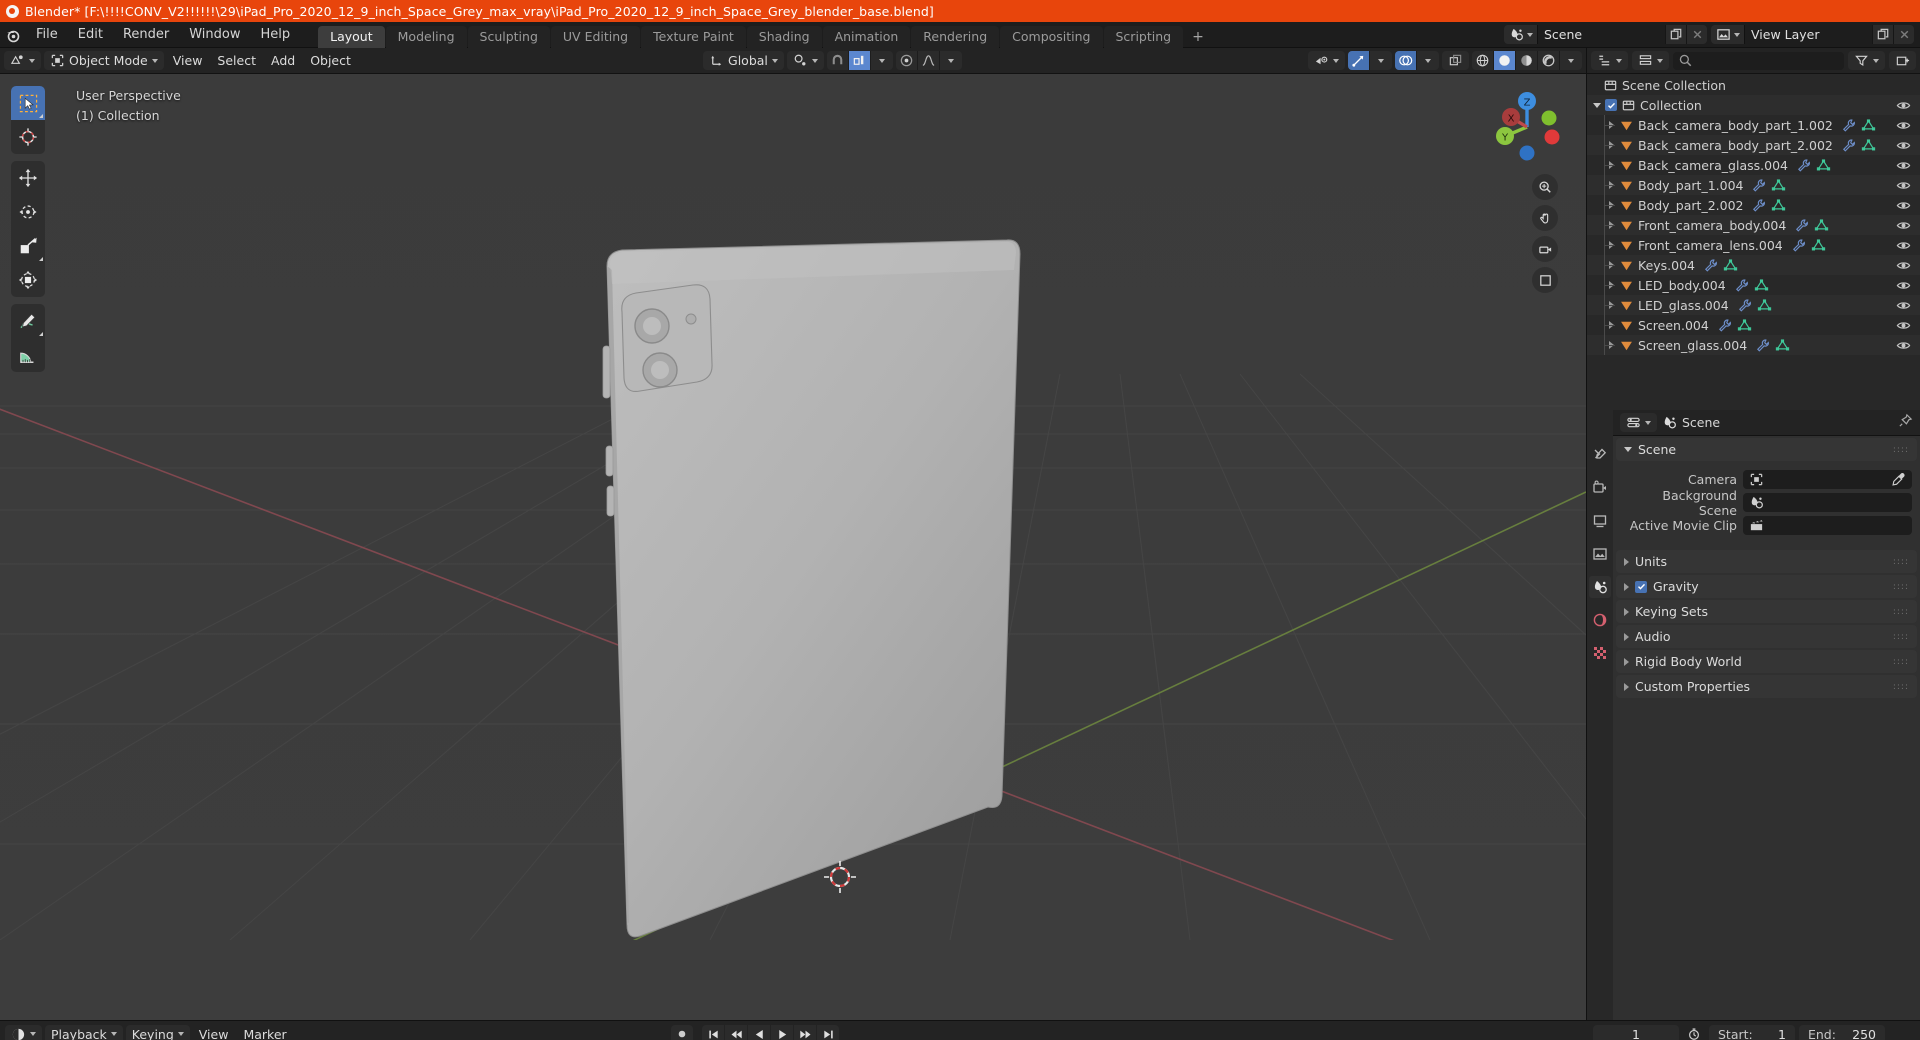 The height and width of the screenshot is (1040, 1920). Describe the element at coordinates (1827, 502) in the screenshot. I see `background-scene-field` at that location.